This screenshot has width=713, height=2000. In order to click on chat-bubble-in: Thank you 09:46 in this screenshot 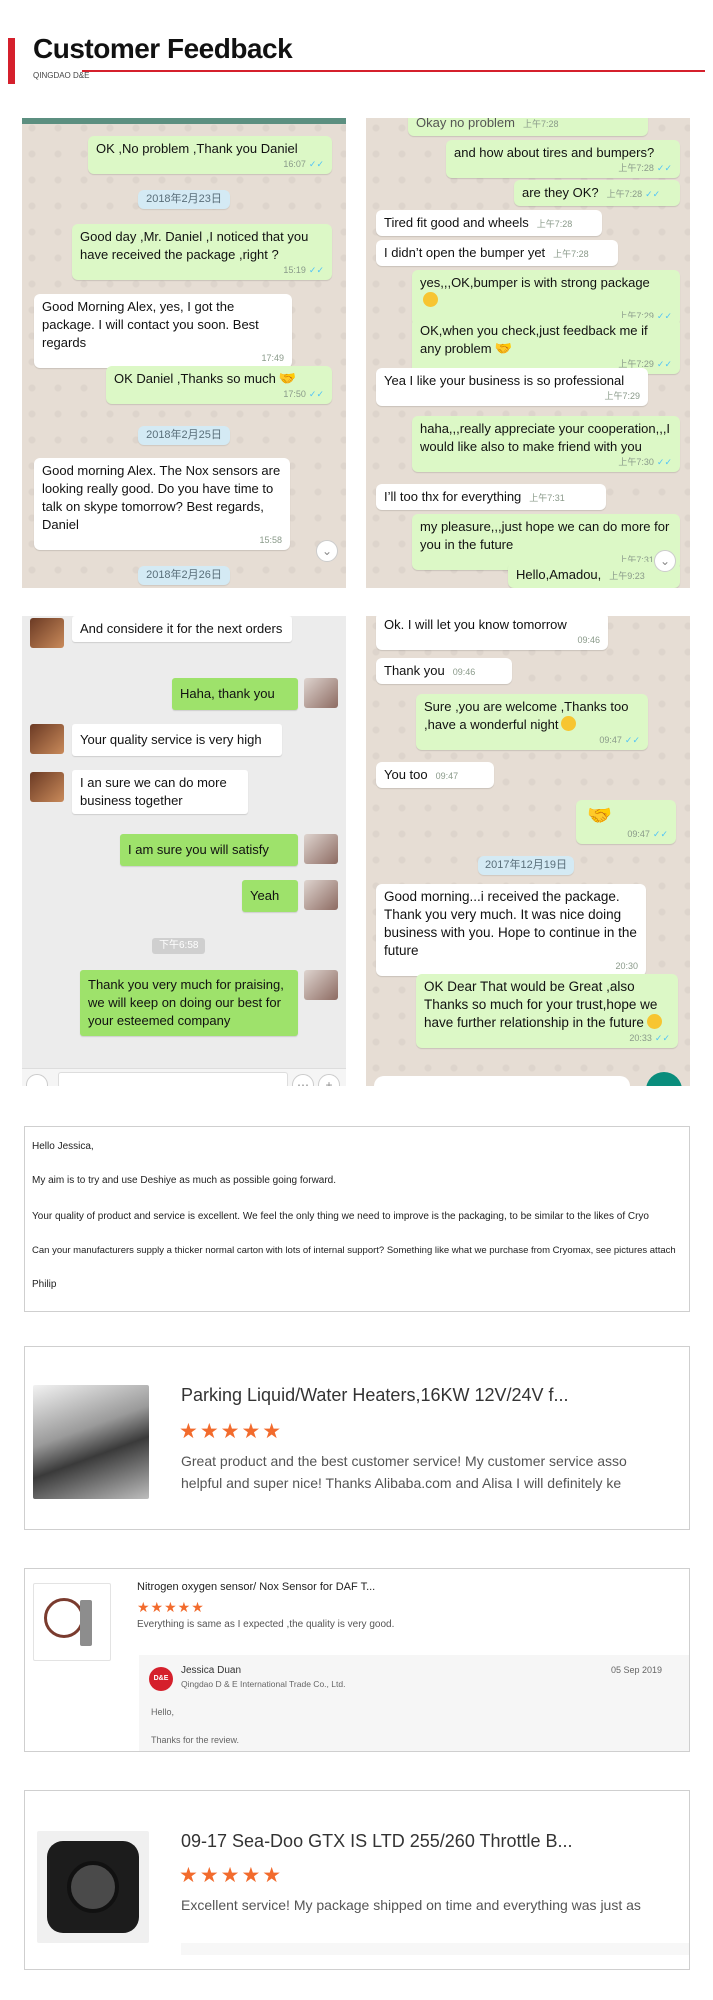, I will do `click(444, 671)`.